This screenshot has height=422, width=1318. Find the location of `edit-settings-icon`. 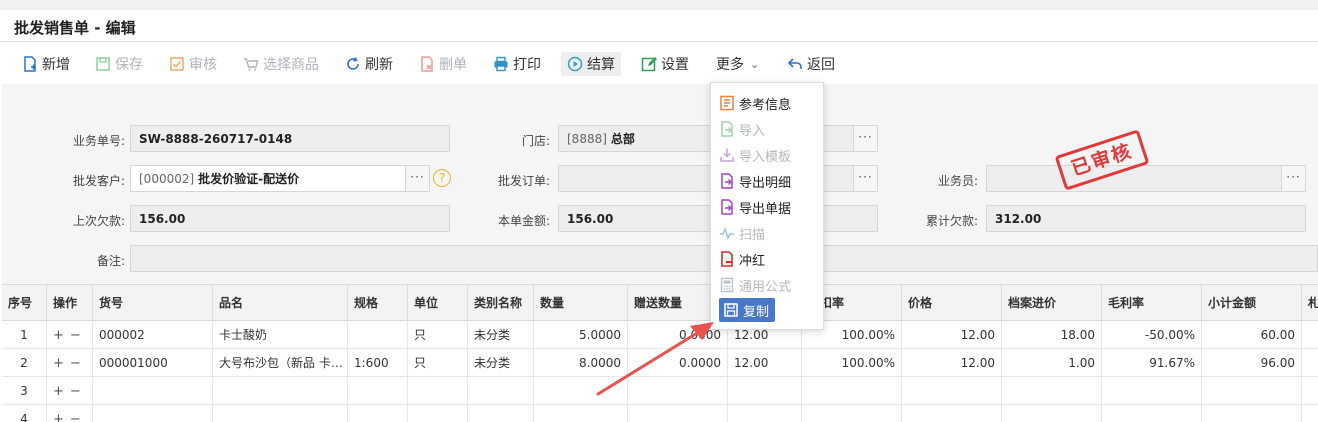

edit-settings-icon is located at coordinates (649, 64).